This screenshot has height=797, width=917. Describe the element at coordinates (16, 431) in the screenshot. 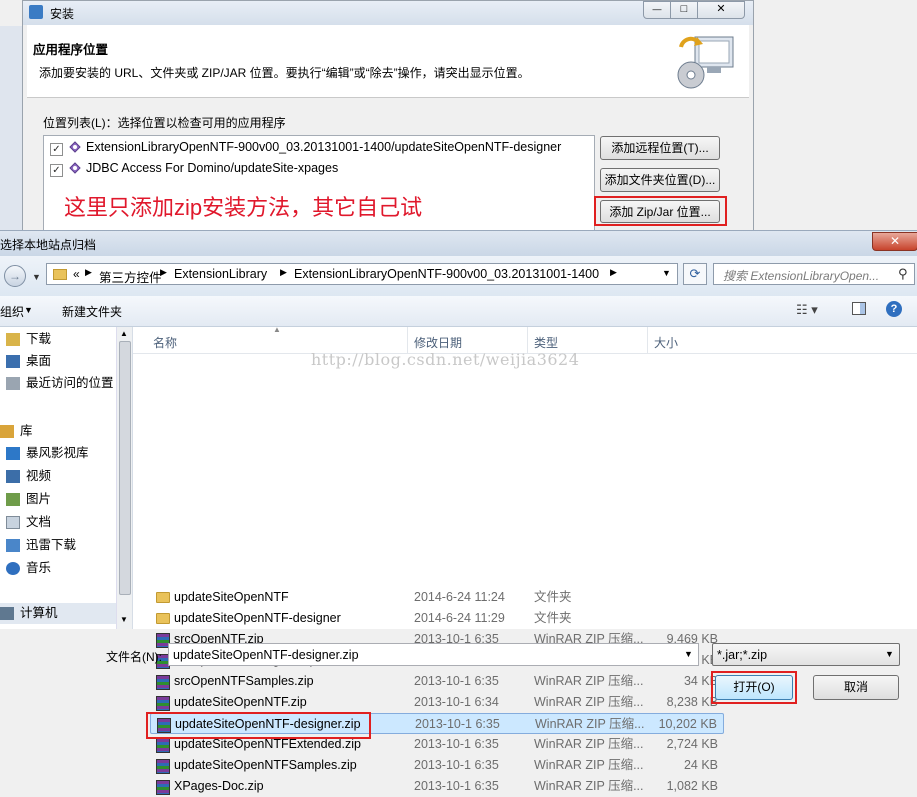

I see `nav-item-libraries: 库` at that location.